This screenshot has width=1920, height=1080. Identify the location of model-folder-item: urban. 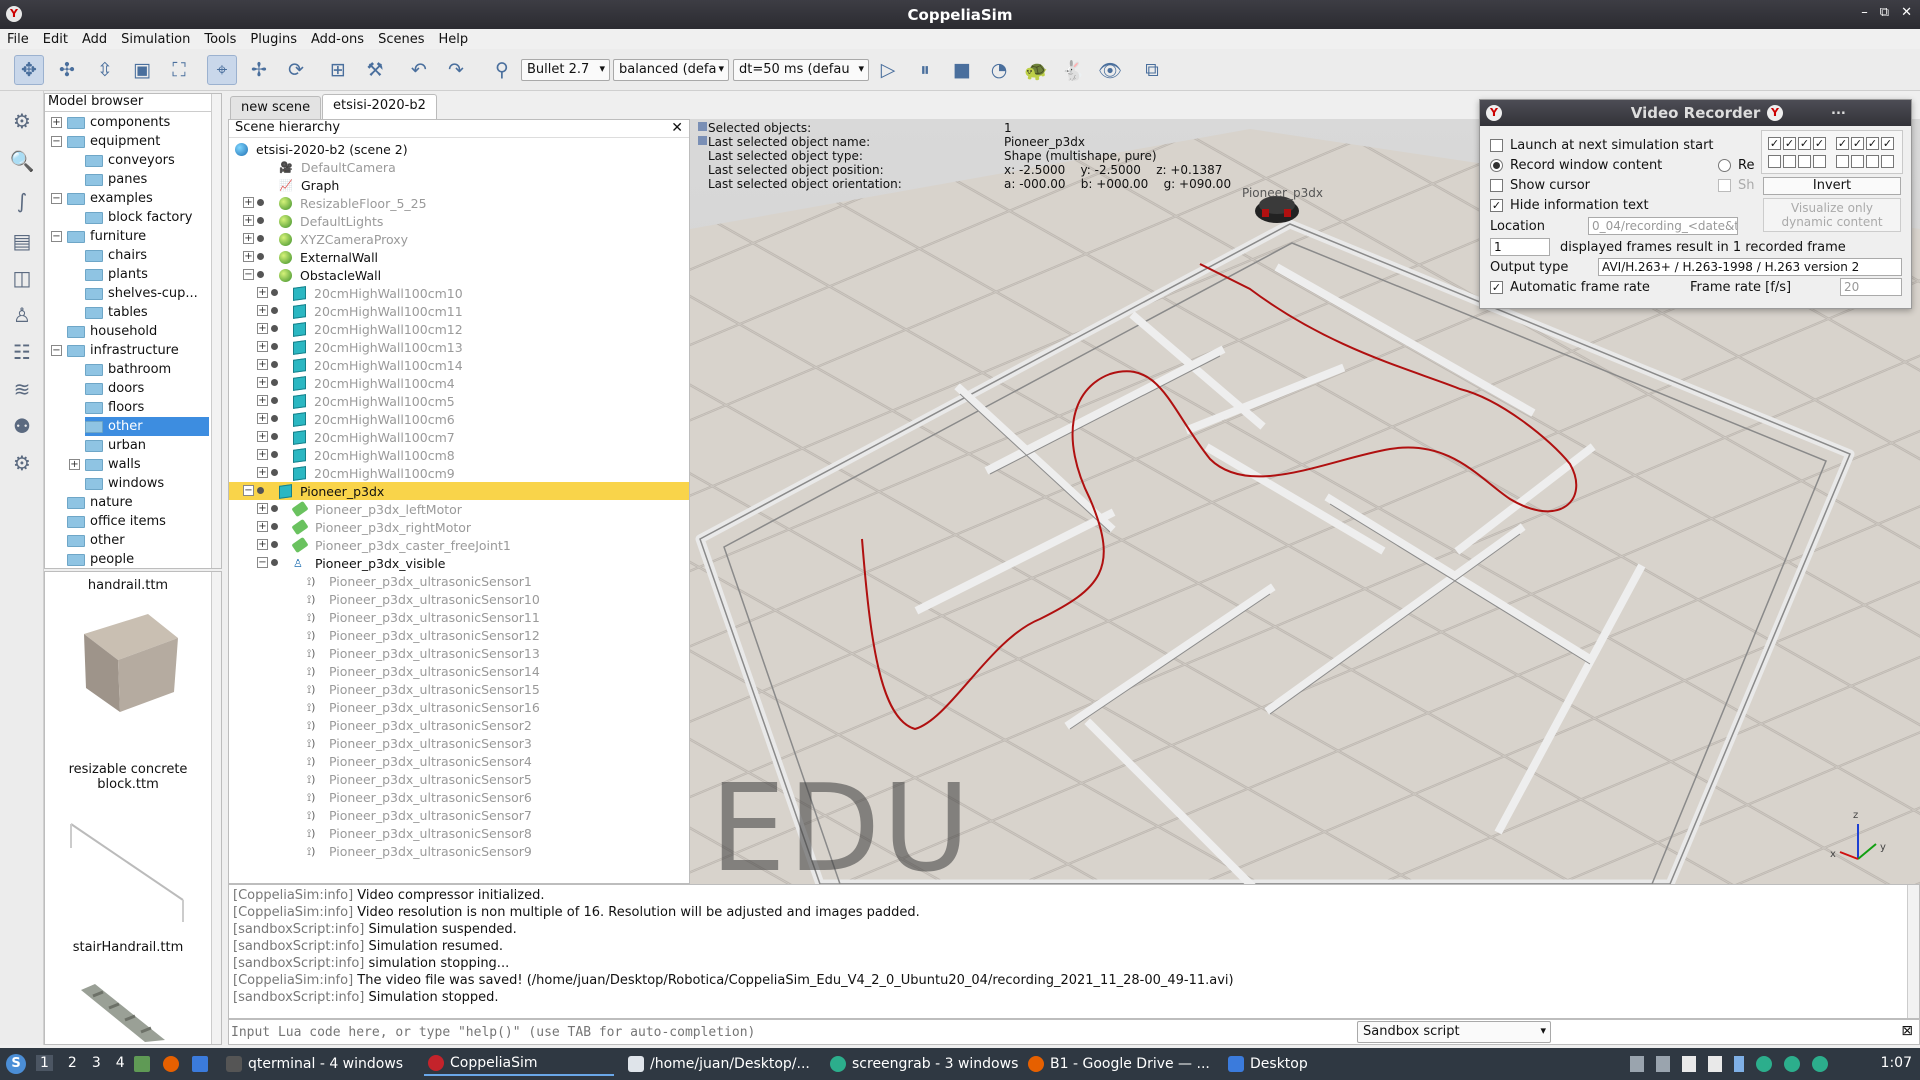
(115, 445).